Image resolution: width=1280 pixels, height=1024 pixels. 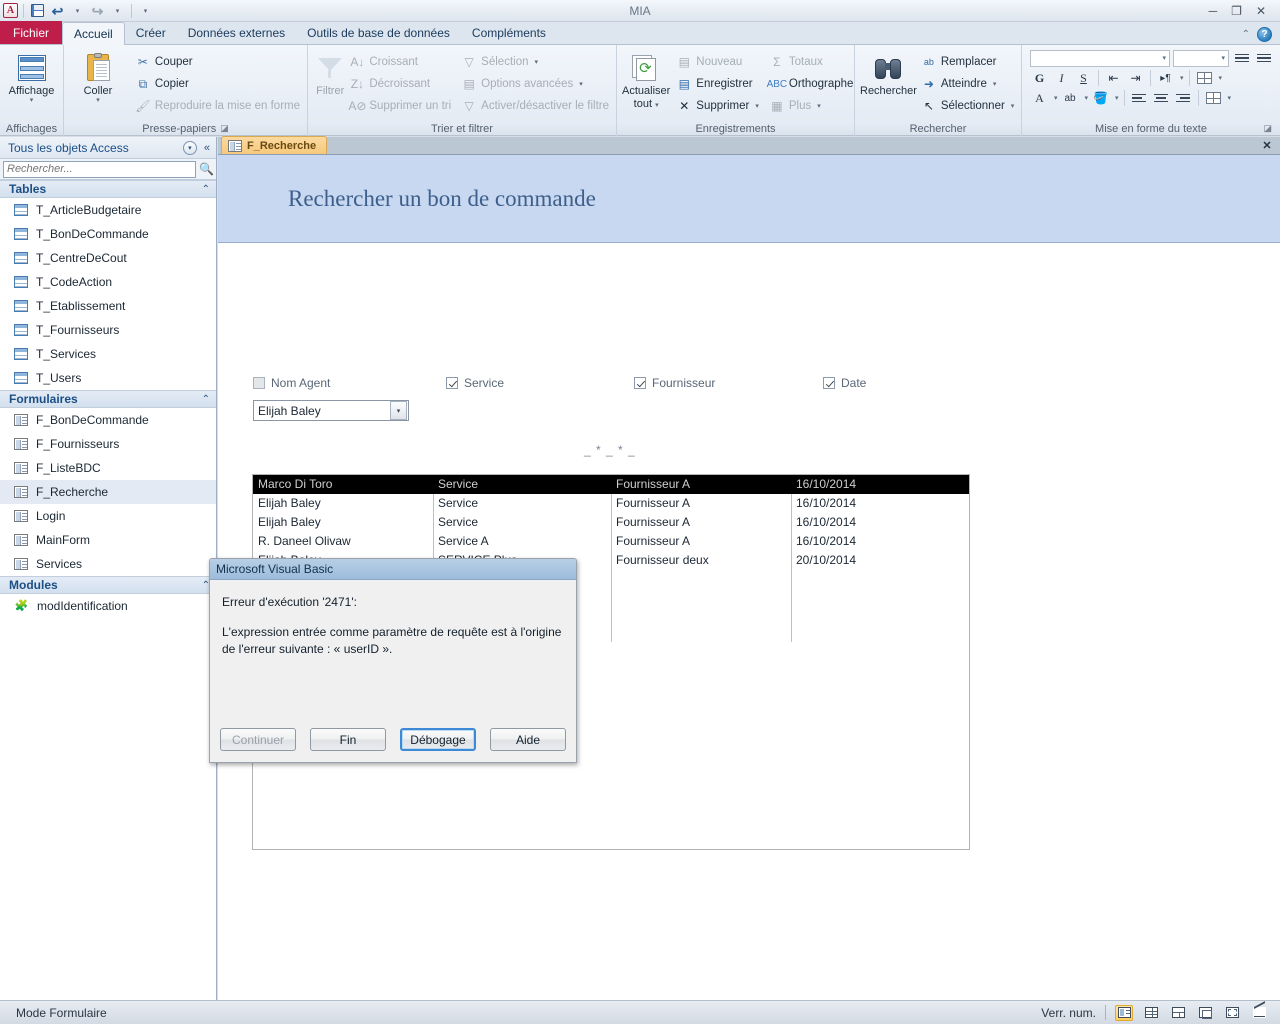 What do you see at coordinates (888, 73) in the screenshot?
I see `find-button: Rechercher` at bounding box center [888, 73].